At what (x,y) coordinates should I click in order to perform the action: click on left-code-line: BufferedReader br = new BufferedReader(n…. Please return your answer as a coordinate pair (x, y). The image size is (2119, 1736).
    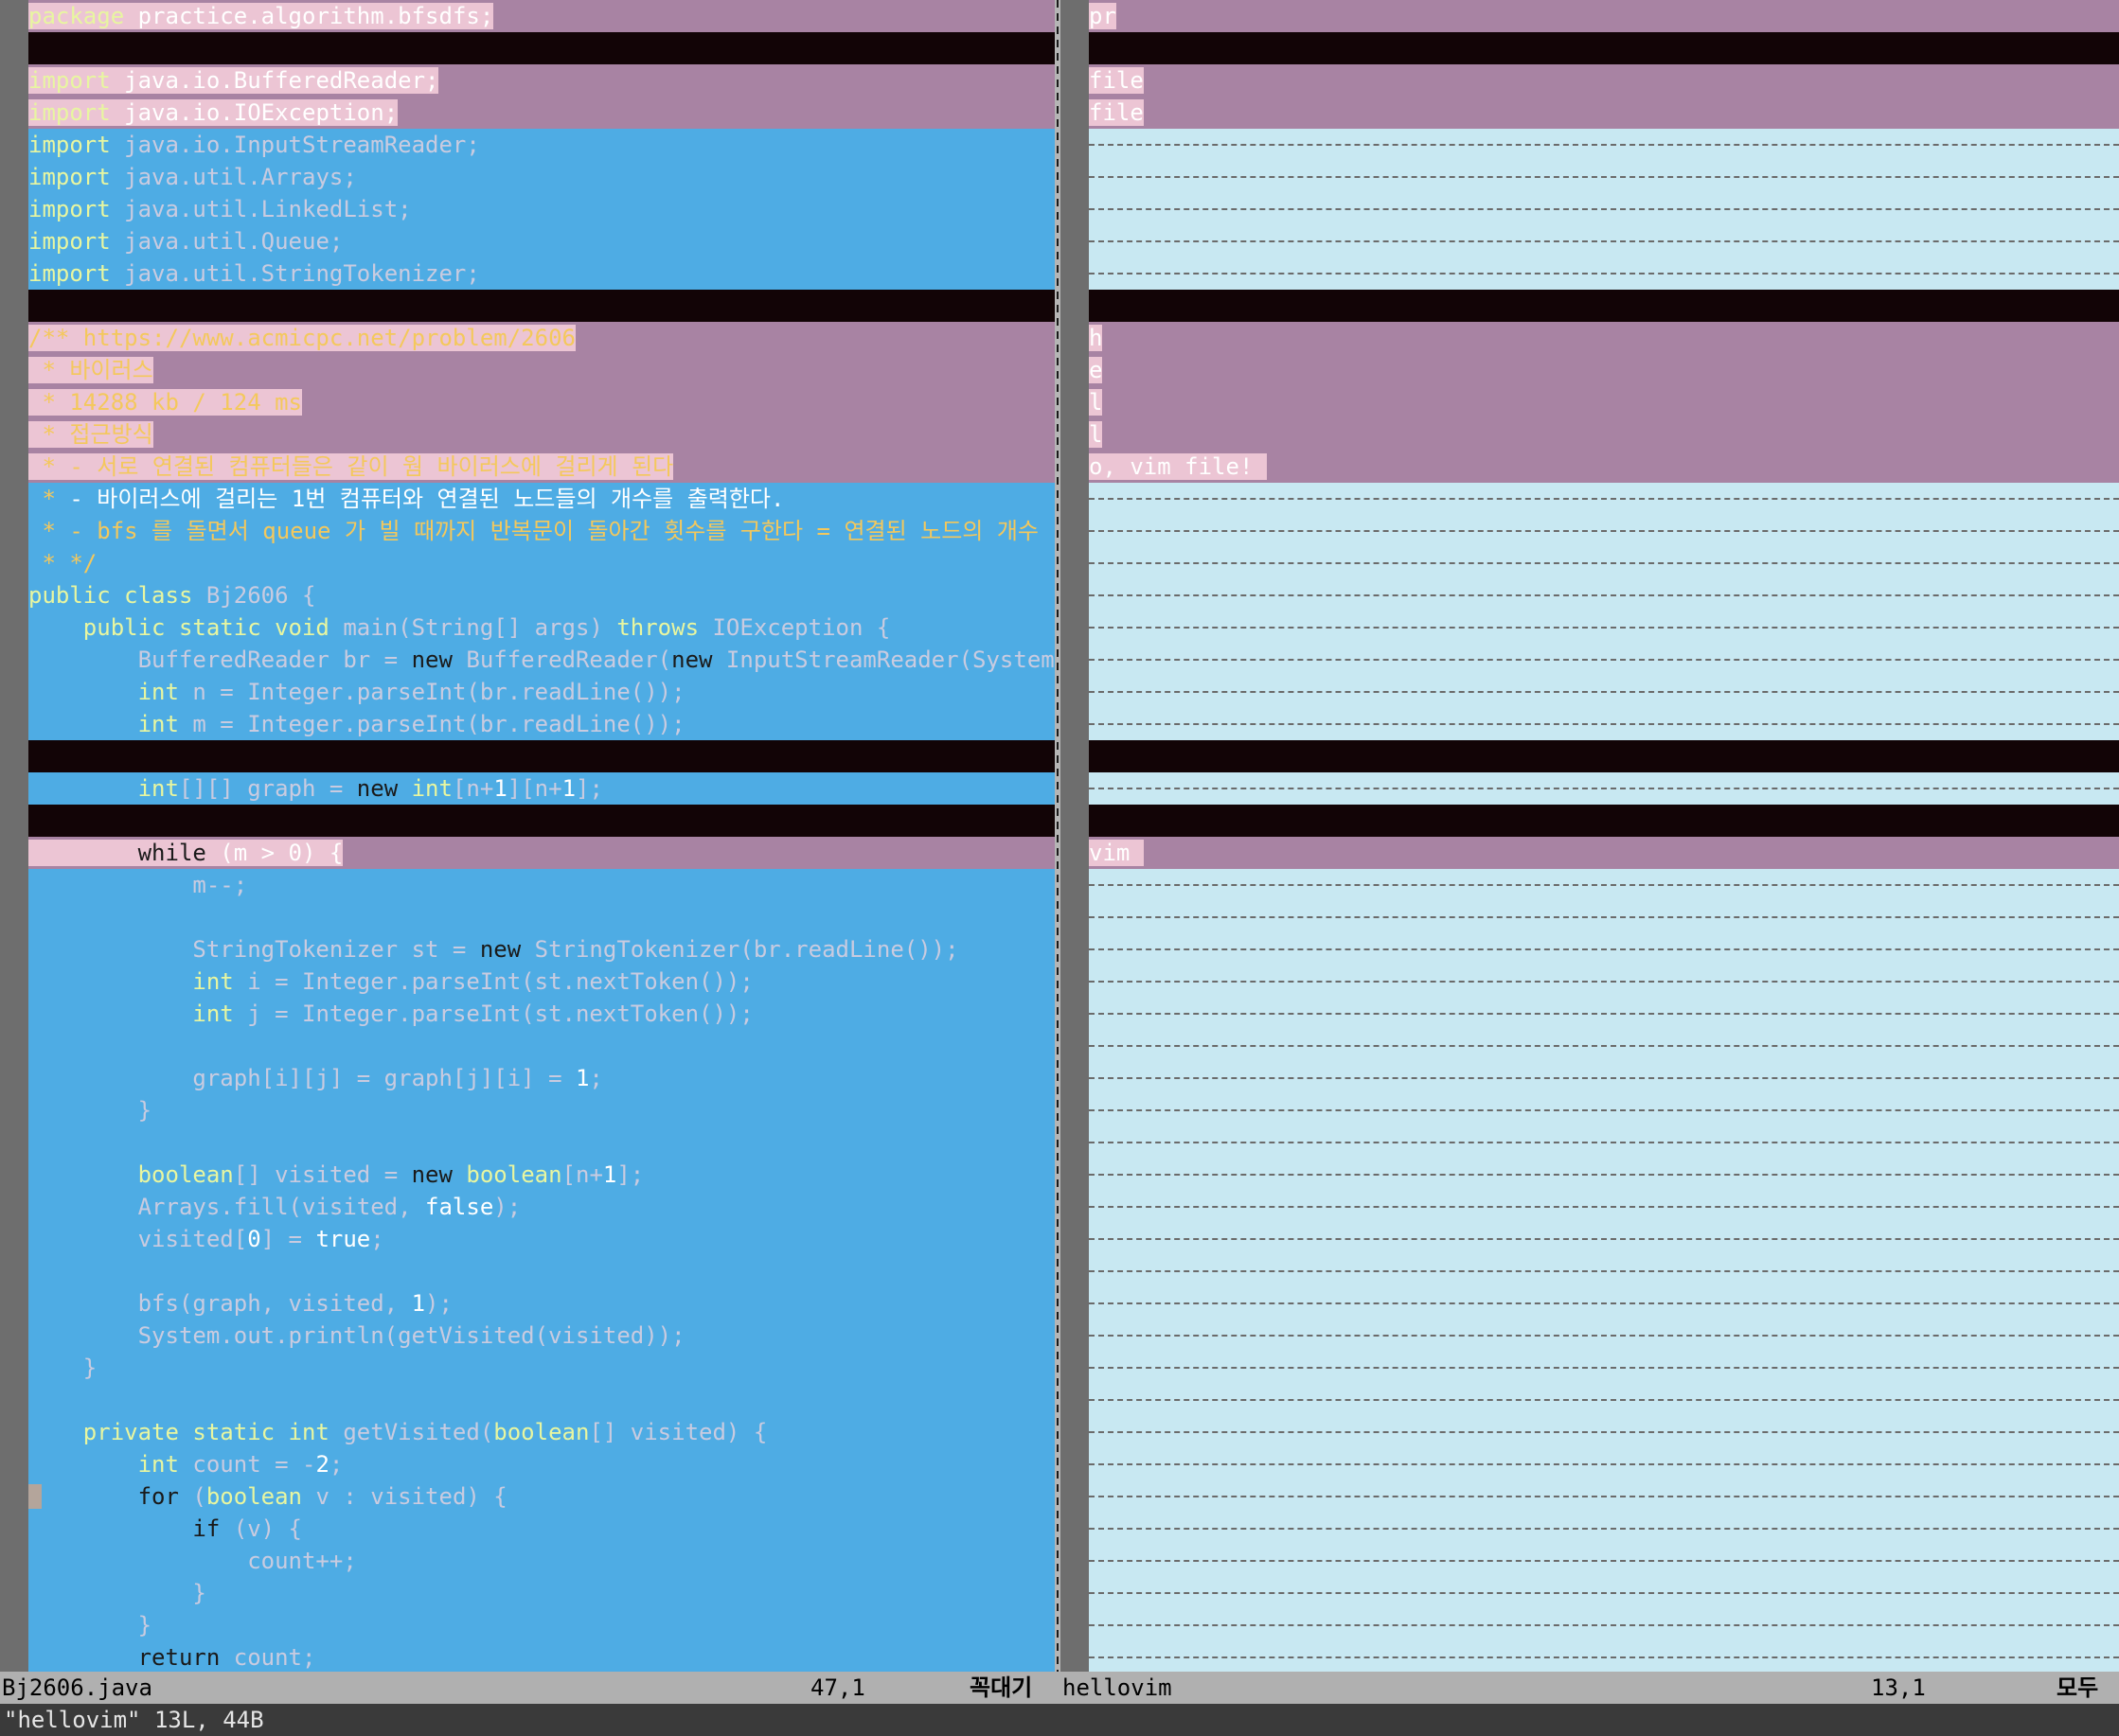
    Looking at the image, I should click on (541, 660).